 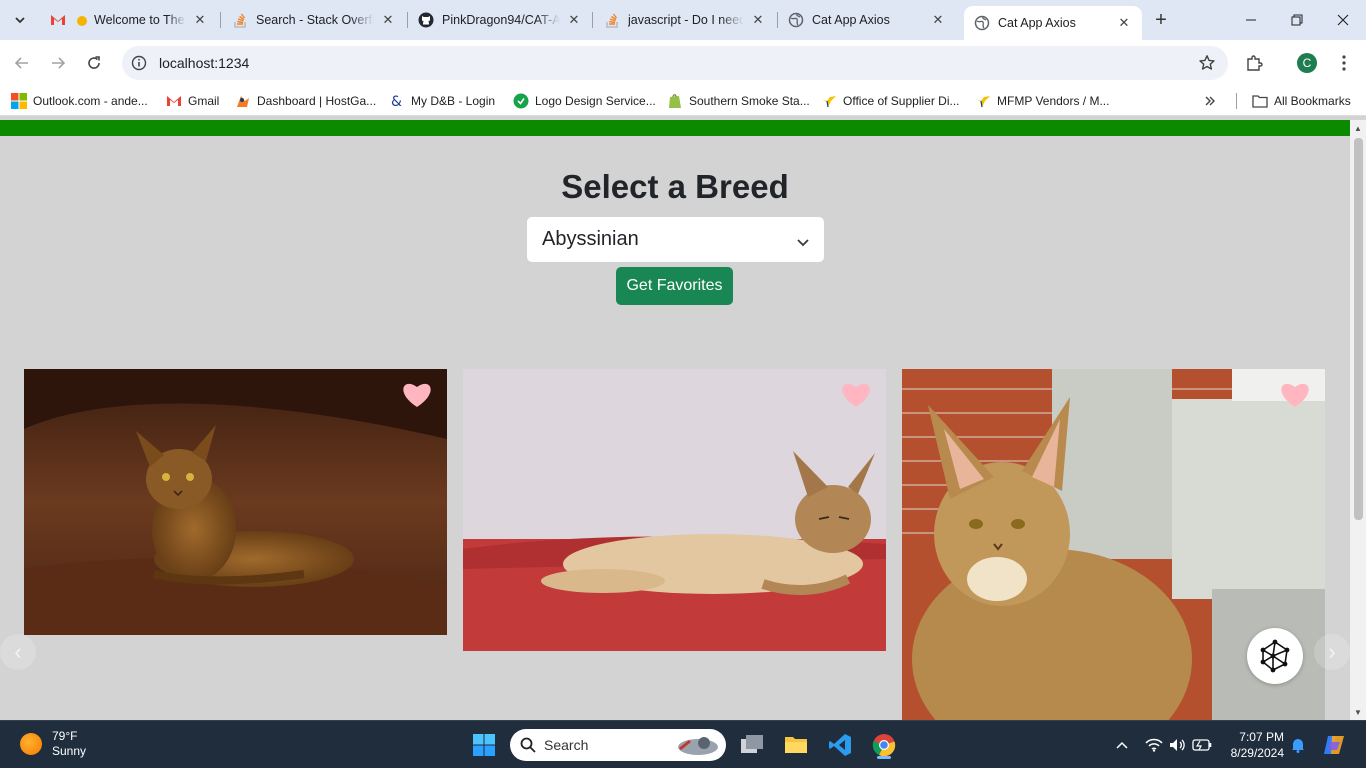 What do you see at coordinates (674, 286) in the screenshot?
I see `get-favorites-button: Get Favorites` at bounding box center [674, 286].